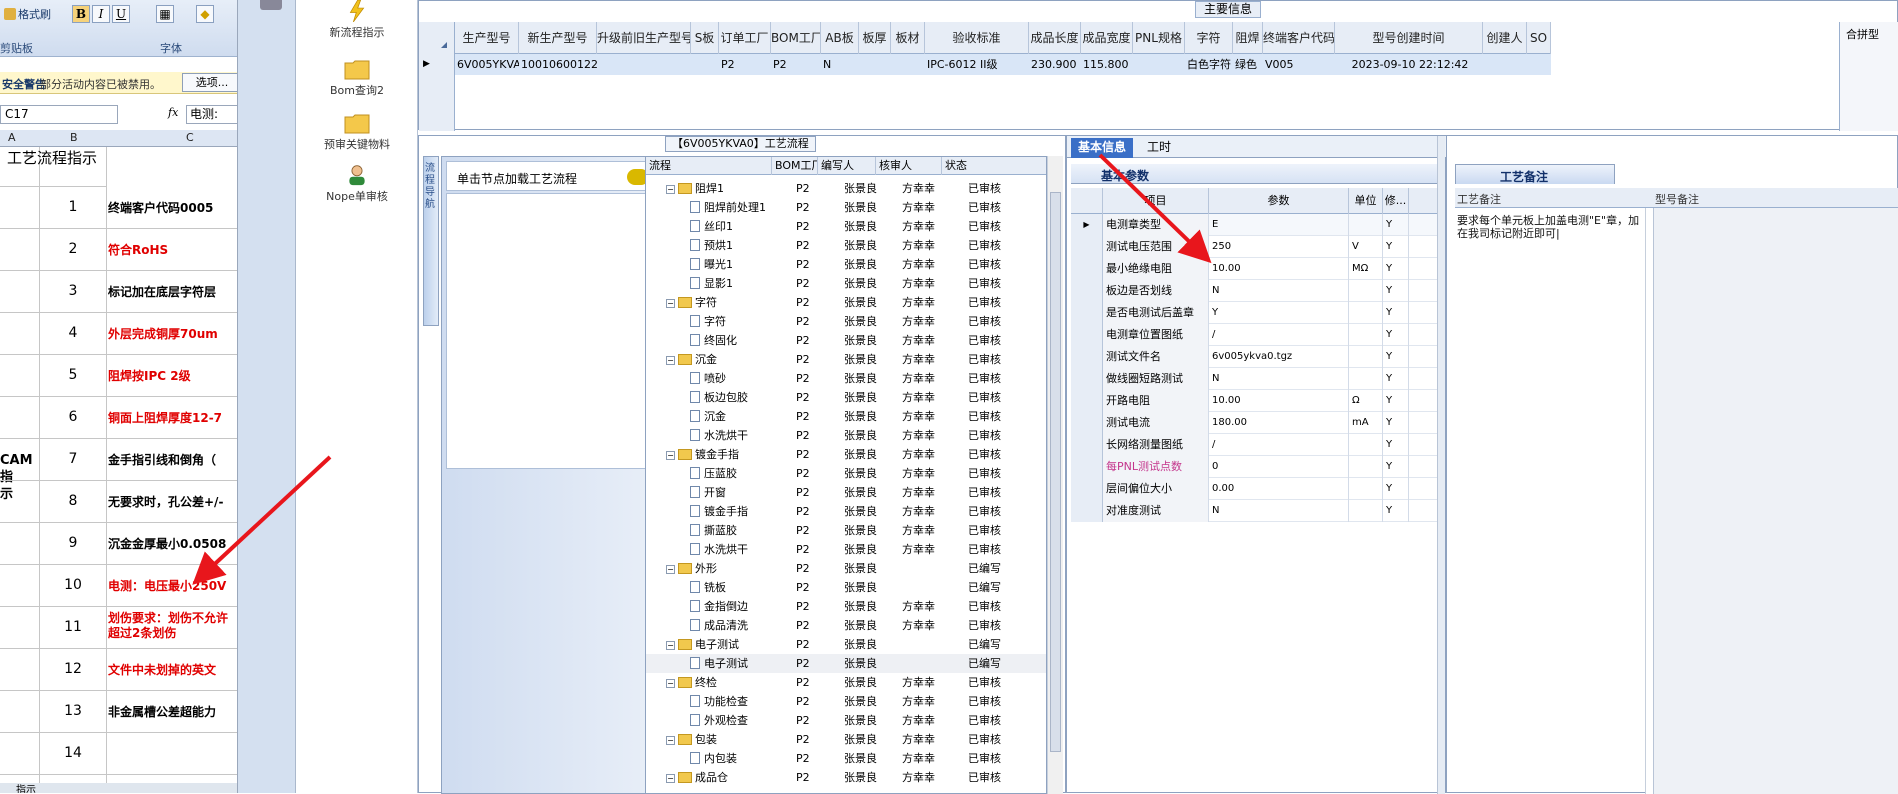 Image resolution: width=1898 pixels, height=794 pixels. I want to click on notes-tab: 工艺备注, so click(1535, 174).